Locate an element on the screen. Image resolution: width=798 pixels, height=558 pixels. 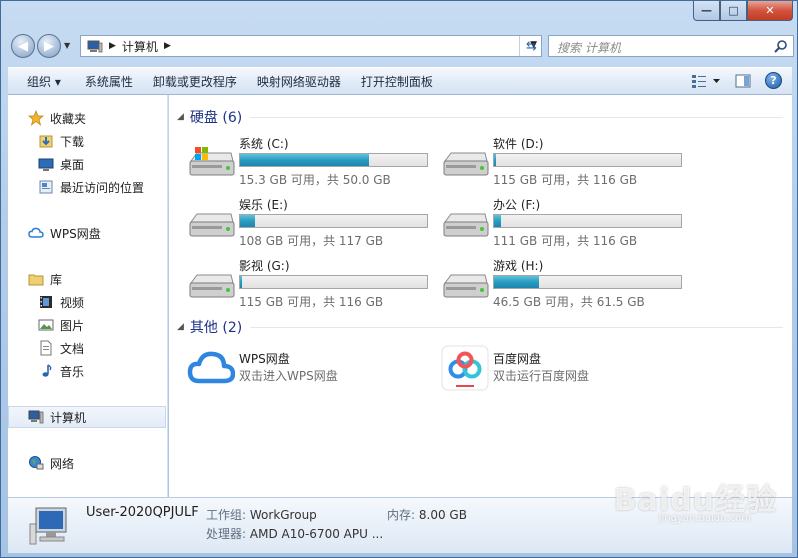
picture-icon is located at coordinates (46, 325).